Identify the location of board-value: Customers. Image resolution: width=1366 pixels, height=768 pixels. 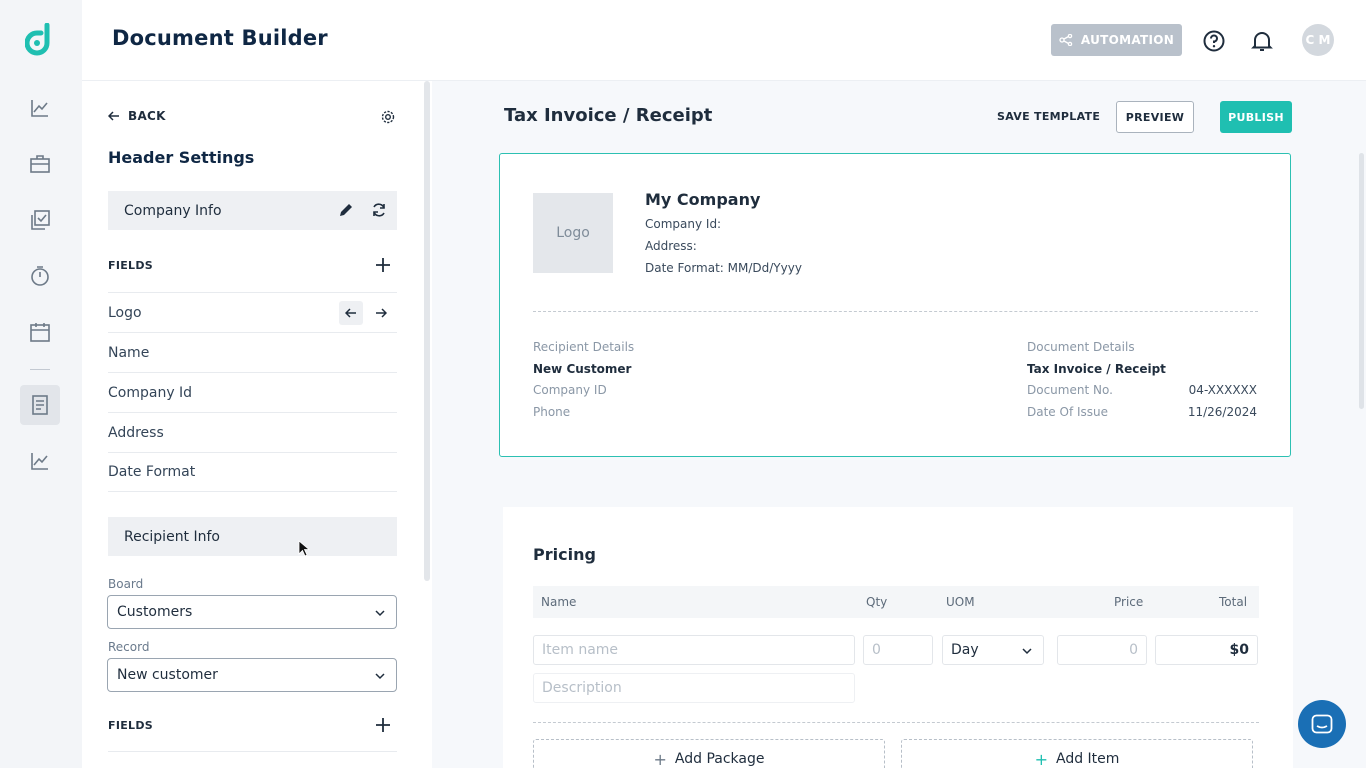
(155, 612).